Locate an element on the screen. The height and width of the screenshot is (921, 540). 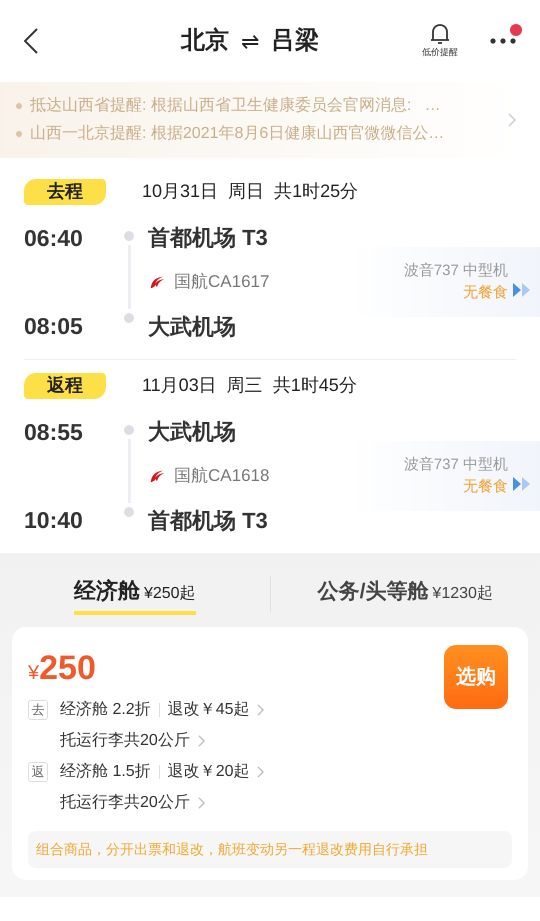
refund-link: 退改￥20起 is located at coordinates (209, 772).